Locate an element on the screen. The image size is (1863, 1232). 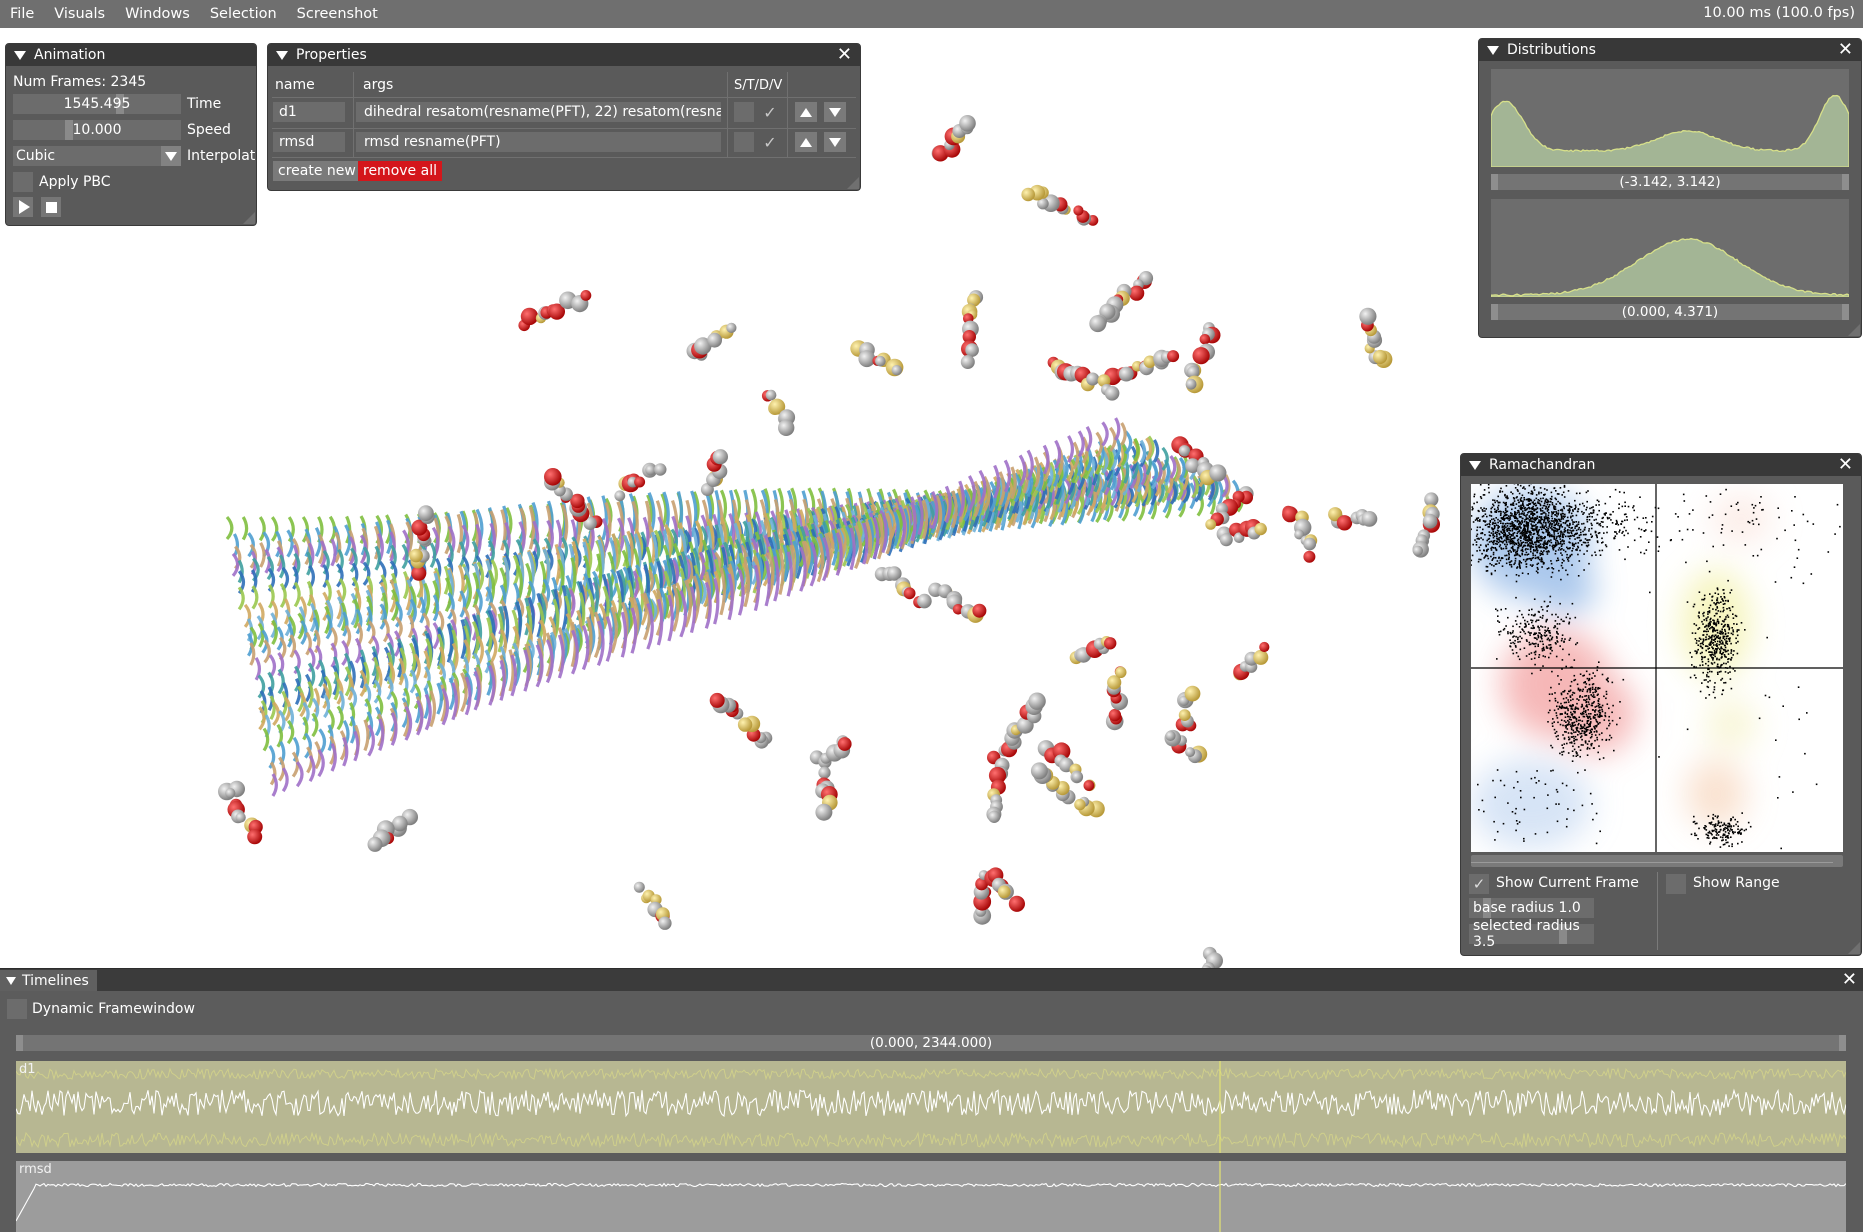
ramachandran-plot is located at coordinates (1656, 663).